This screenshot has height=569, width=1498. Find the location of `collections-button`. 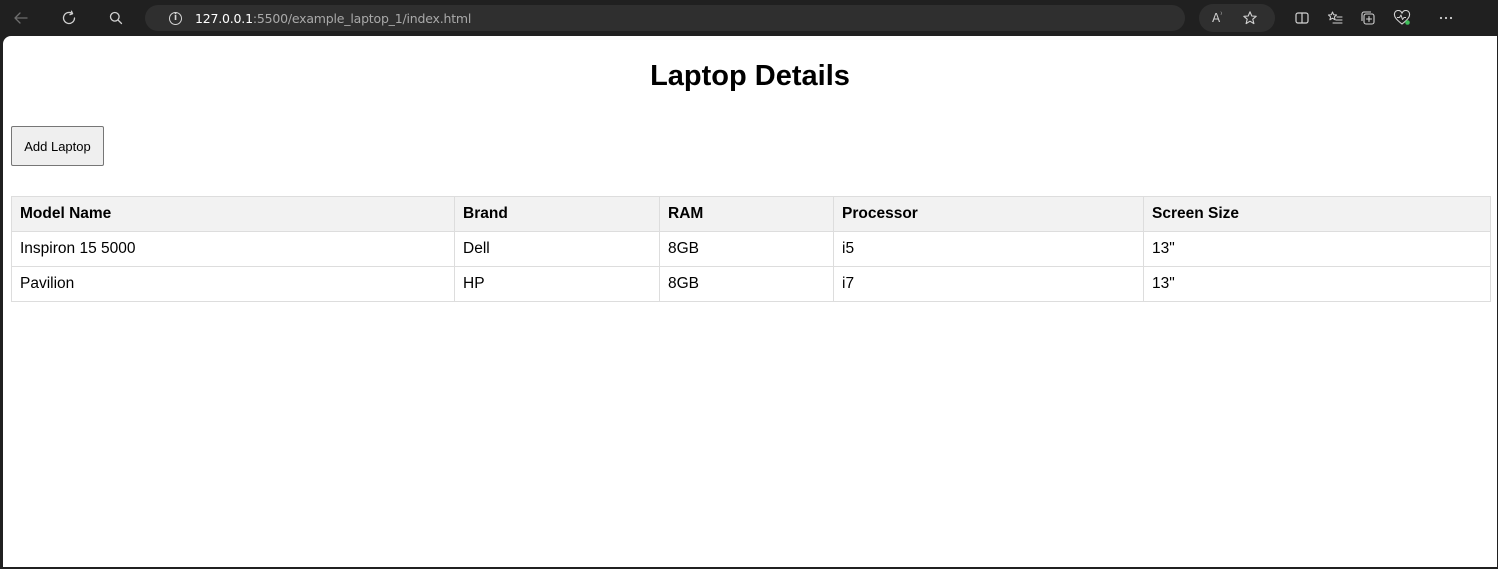

collections-button is located at coordinates (1368, 18).